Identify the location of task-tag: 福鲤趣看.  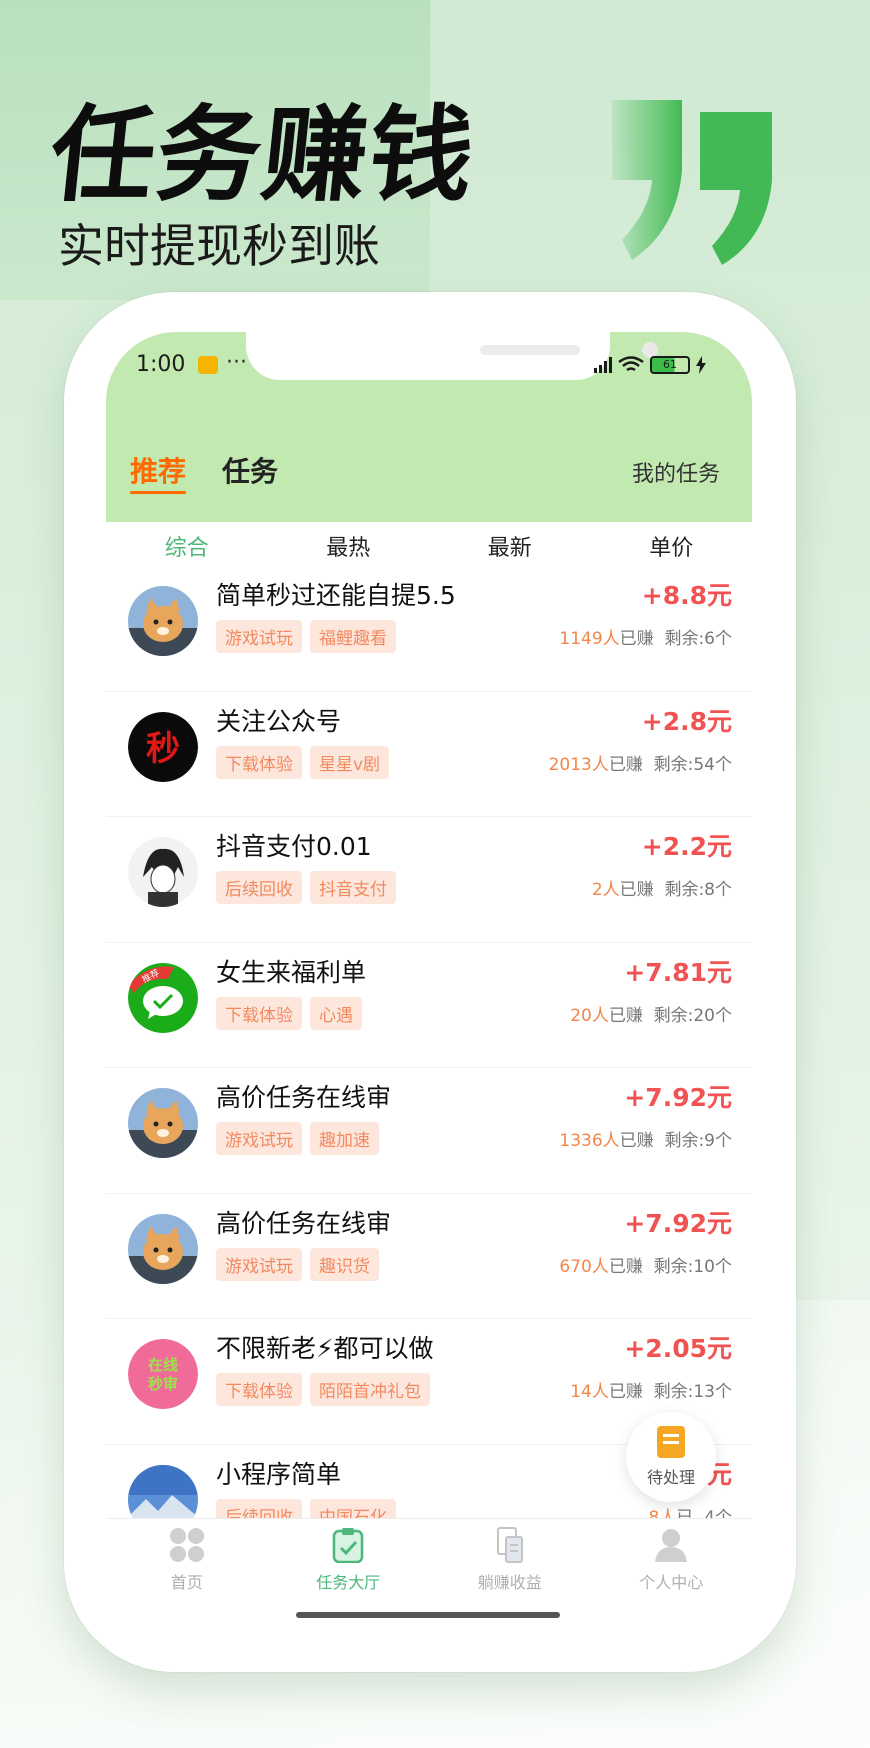
(353, 636).